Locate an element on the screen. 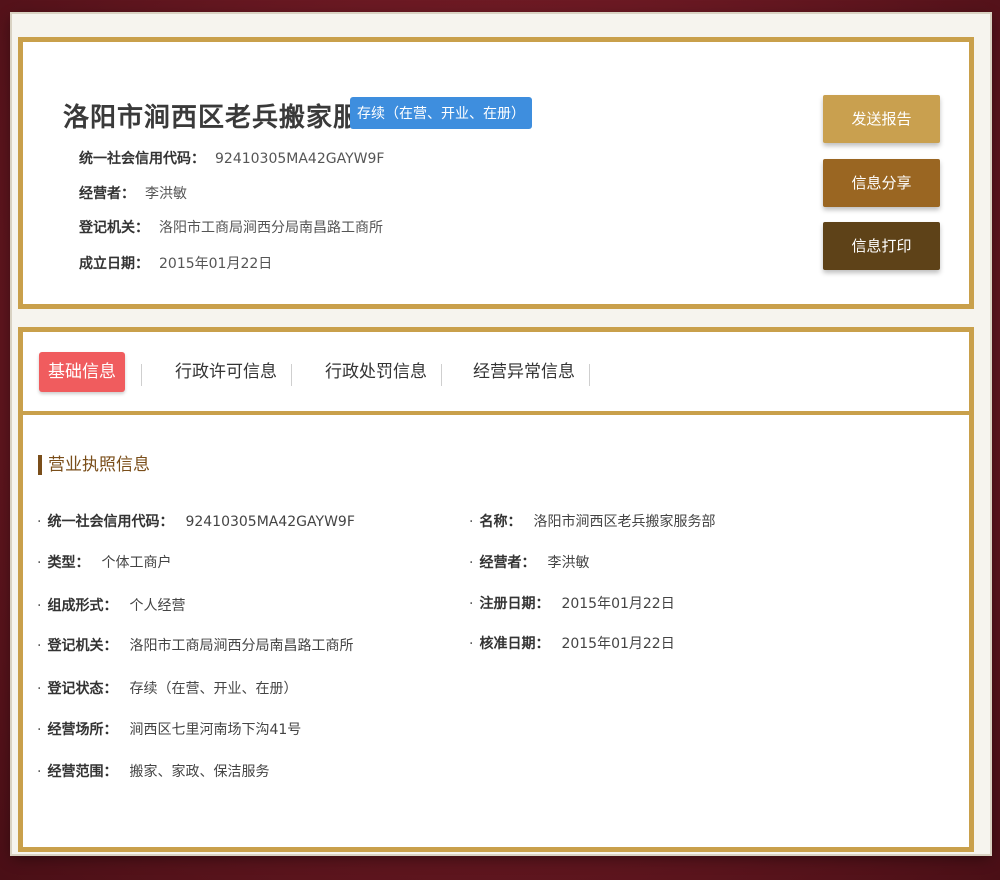  info-label: 成立日期： is located at coordinates (114, 264).